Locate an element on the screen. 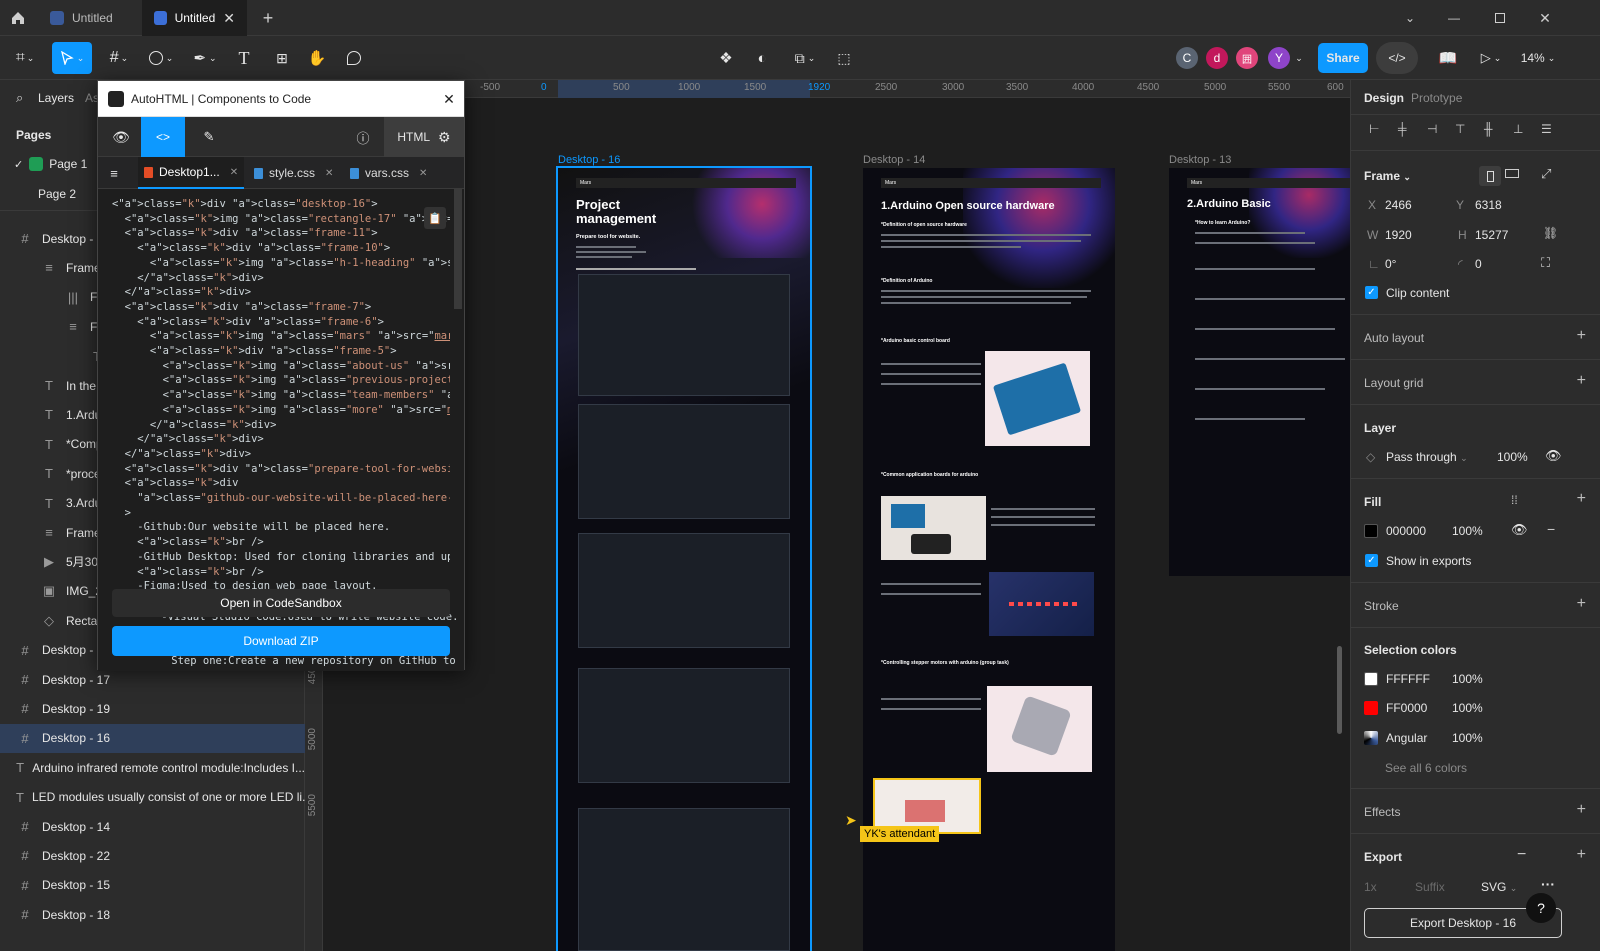 This screenshot has height=951, width=1600. blend-mode-dropdown: Pass through ⌄ is located at coordinates (1427, 457).